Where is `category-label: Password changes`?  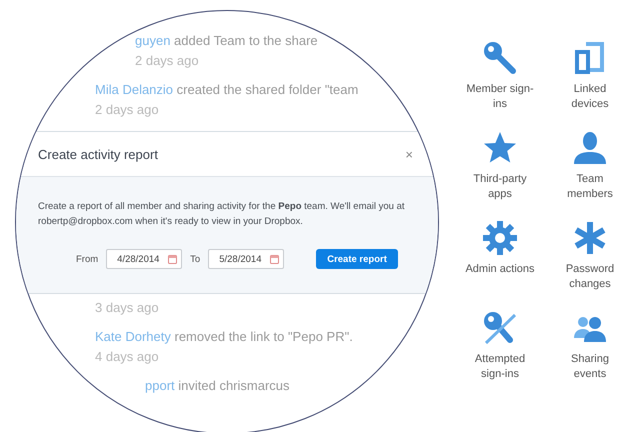 category-label: Password changes is located at coordinates (590, 277).